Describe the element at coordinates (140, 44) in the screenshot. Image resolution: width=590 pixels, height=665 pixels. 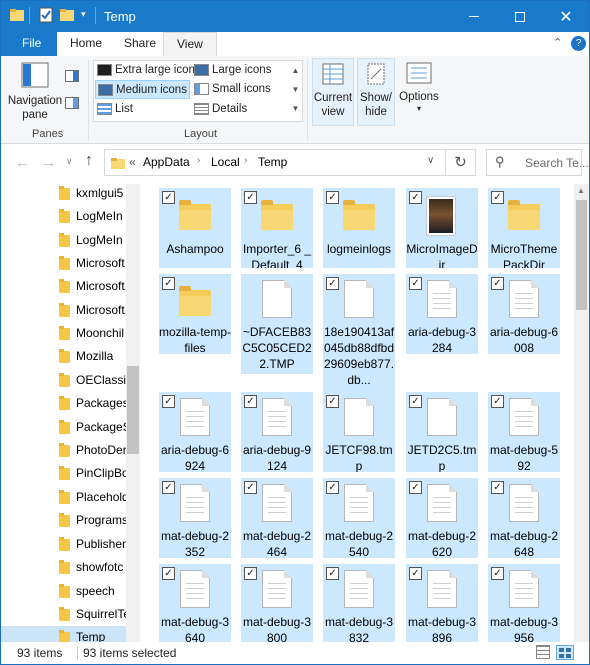
I see `tab-share: Share` at that location.